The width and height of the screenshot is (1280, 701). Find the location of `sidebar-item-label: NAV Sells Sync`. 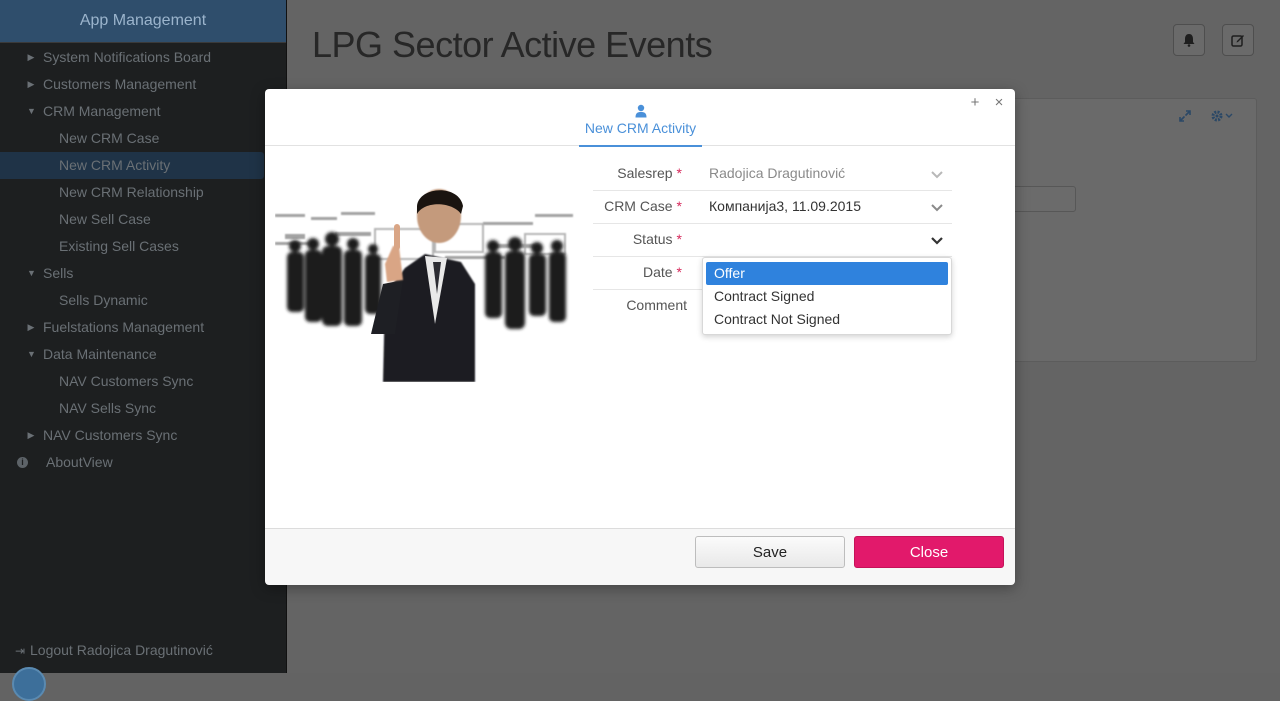

sidebar-item-label: NAV Sells Sync is located at coordinates (107, 408).